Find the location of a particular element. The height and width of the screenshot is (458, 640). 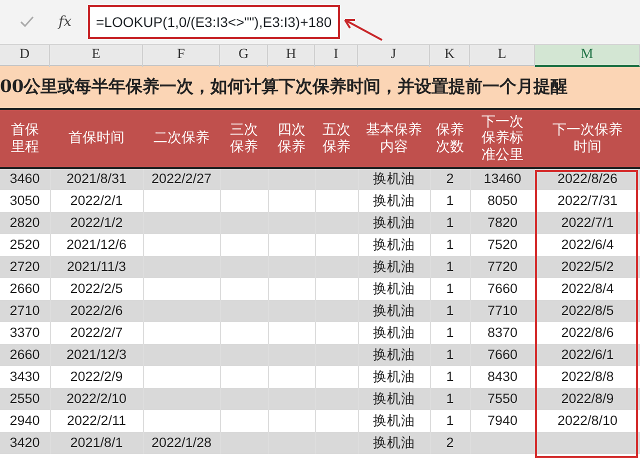

table-cell: 2660 is located at coordinates (25, 355).